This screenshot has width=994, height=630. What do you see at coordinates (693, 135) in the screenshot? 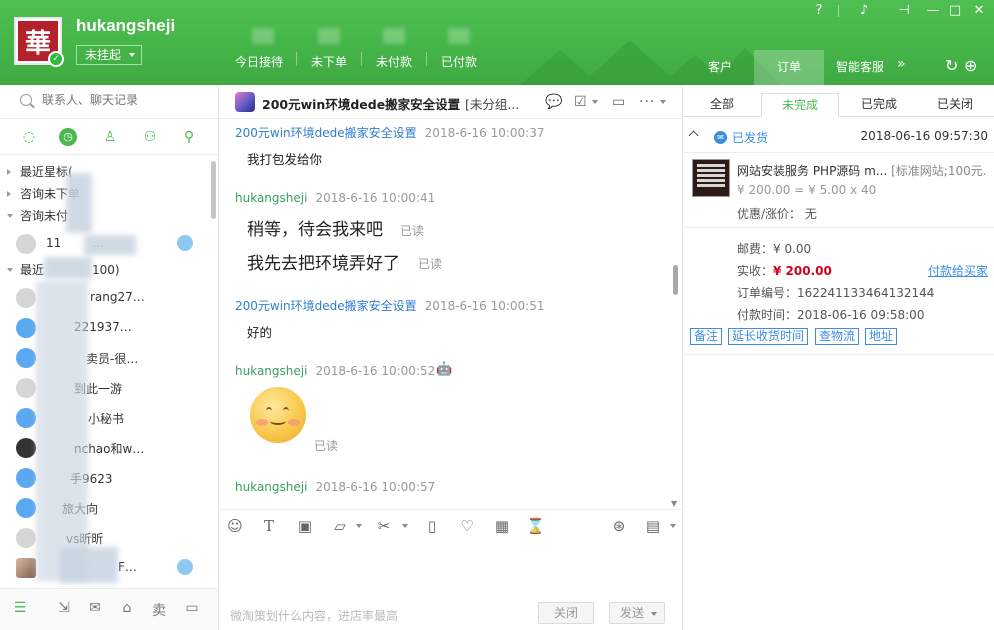
I see `chevron-up-icon` at bounding box center [693, 135].